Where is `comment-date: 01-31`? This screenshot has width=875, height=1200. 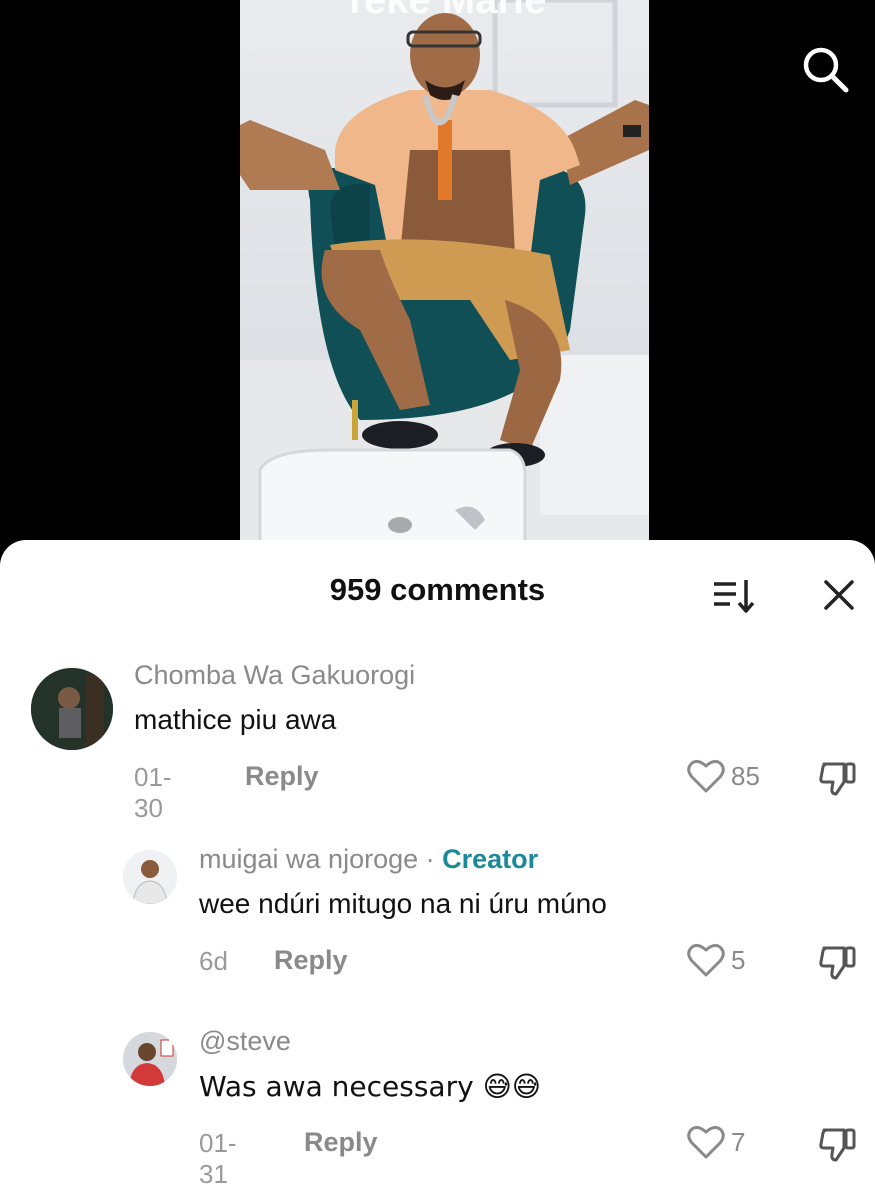
comment-date: 01-31 is located at coordinates (218, 1158).